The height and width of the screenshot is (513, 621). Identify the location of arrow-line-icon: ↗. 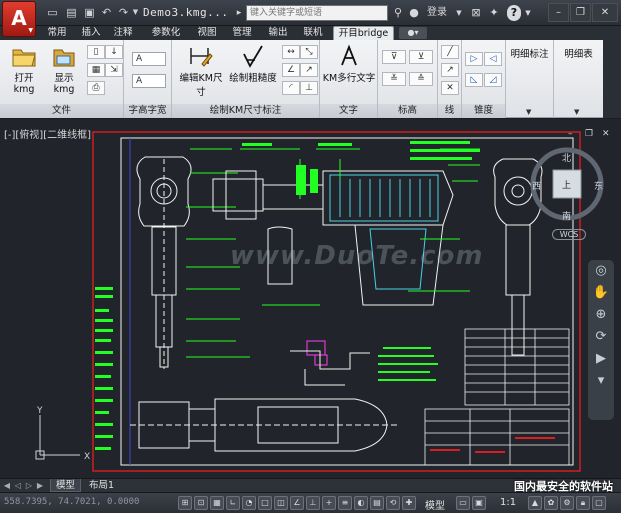
(450, 70).